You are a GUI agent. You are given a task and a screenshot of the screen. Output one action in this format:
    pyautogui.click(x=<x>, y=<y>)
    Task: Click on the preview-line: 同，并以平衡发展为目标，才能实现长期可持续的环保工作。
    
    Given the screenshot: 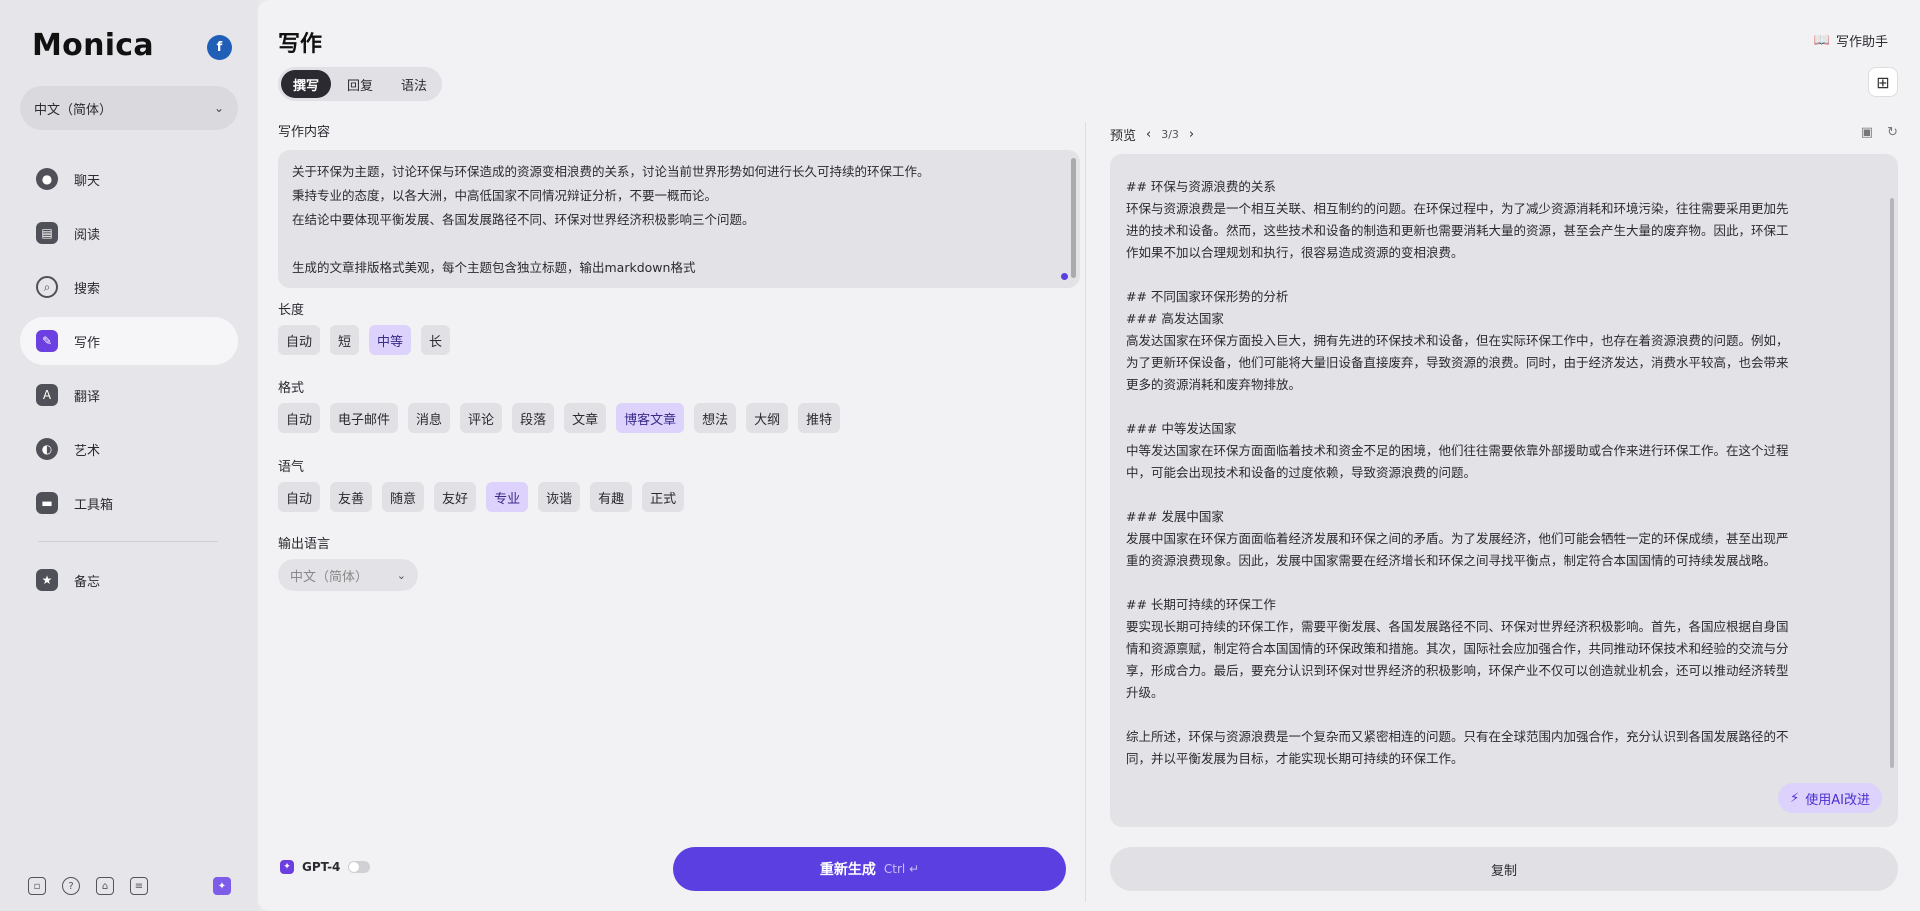 What is the action you would take?
    pyautogui.click(x=1295, y=758)
    